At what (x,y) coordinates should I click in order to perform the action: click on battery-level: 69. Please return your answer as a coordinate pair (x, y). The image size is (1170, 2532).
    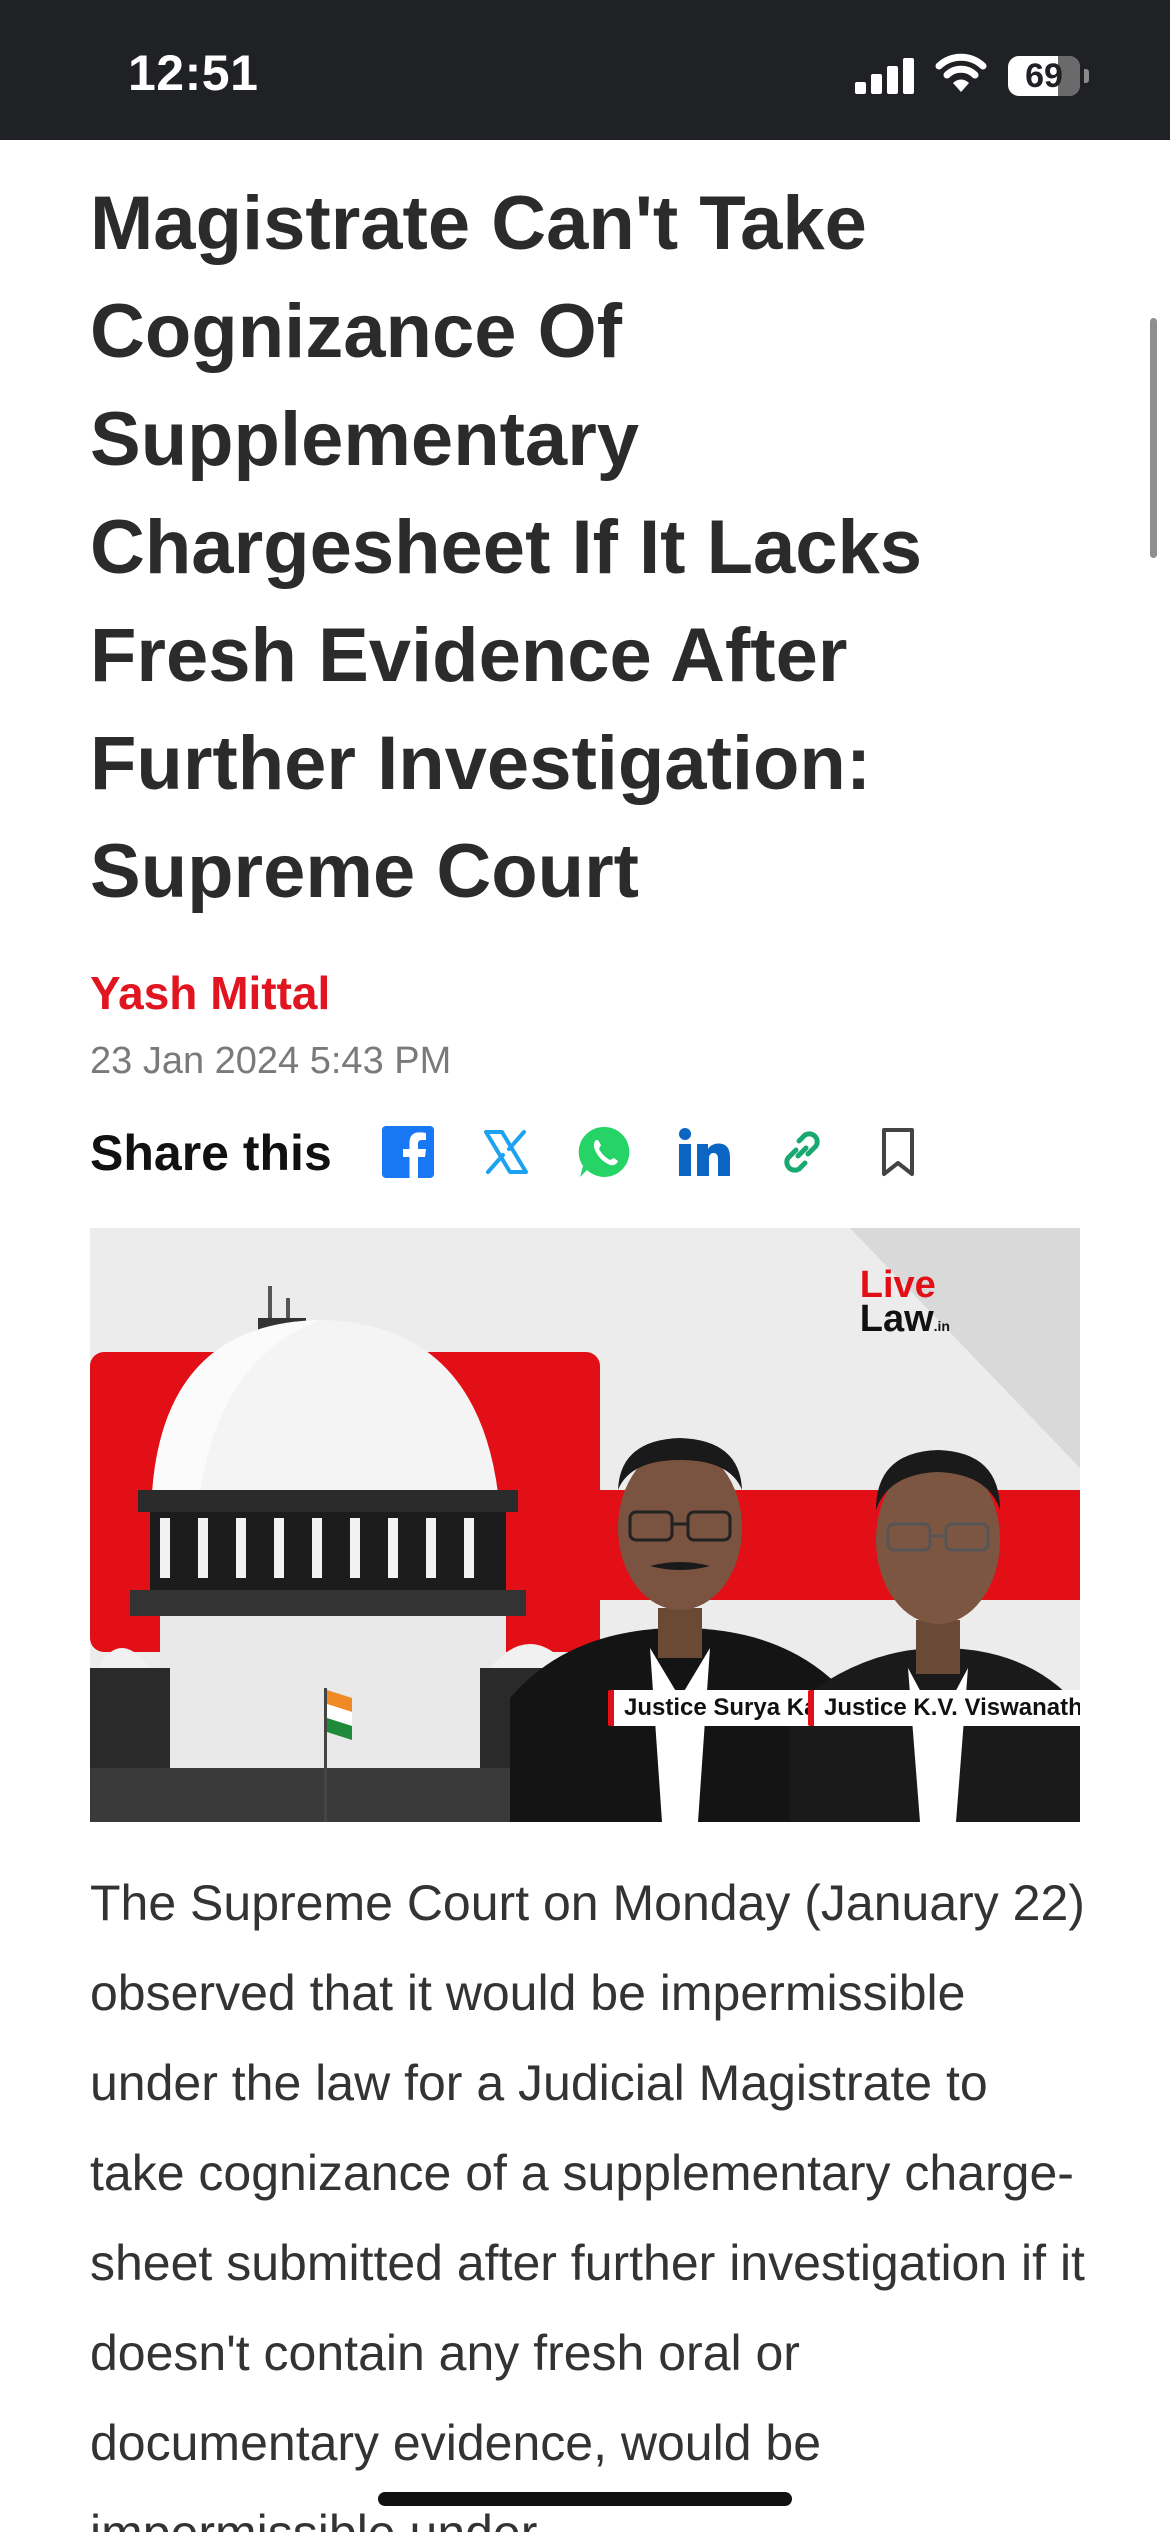
    Looking at the image, I should click on (1044, 76).